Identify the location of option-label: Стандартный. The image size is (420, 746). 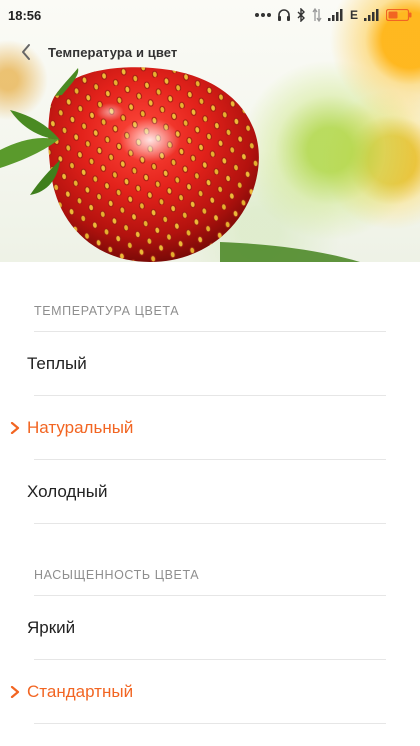
(80, 691).